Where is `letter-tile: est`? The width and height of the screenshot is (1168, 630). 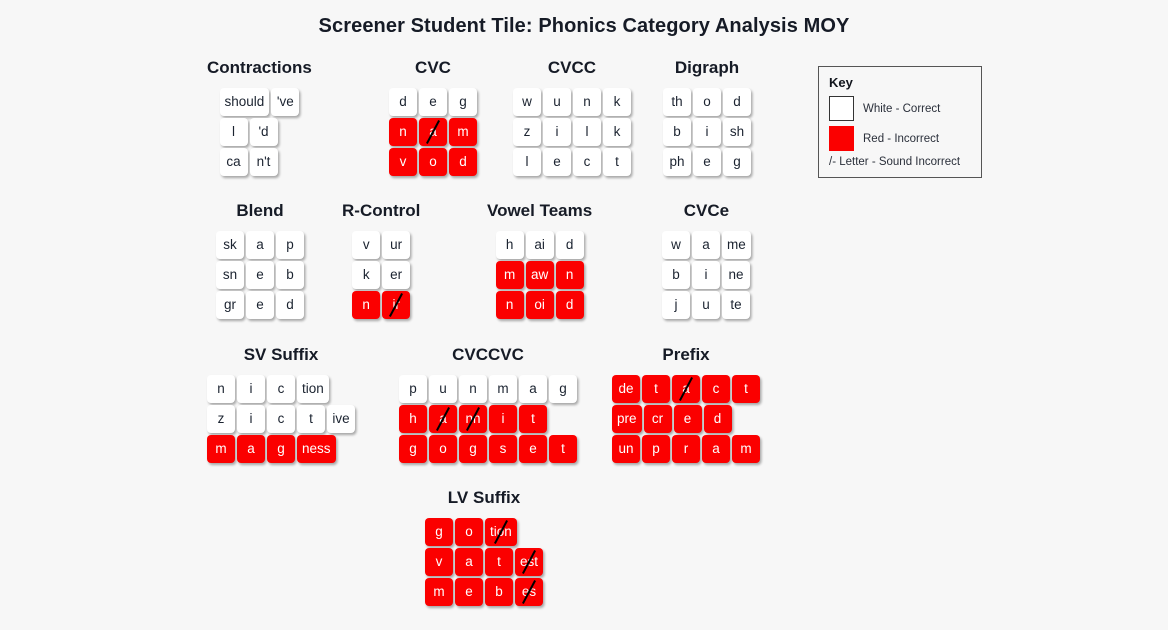 letter-tile: est is located at coordinates (529, 562).